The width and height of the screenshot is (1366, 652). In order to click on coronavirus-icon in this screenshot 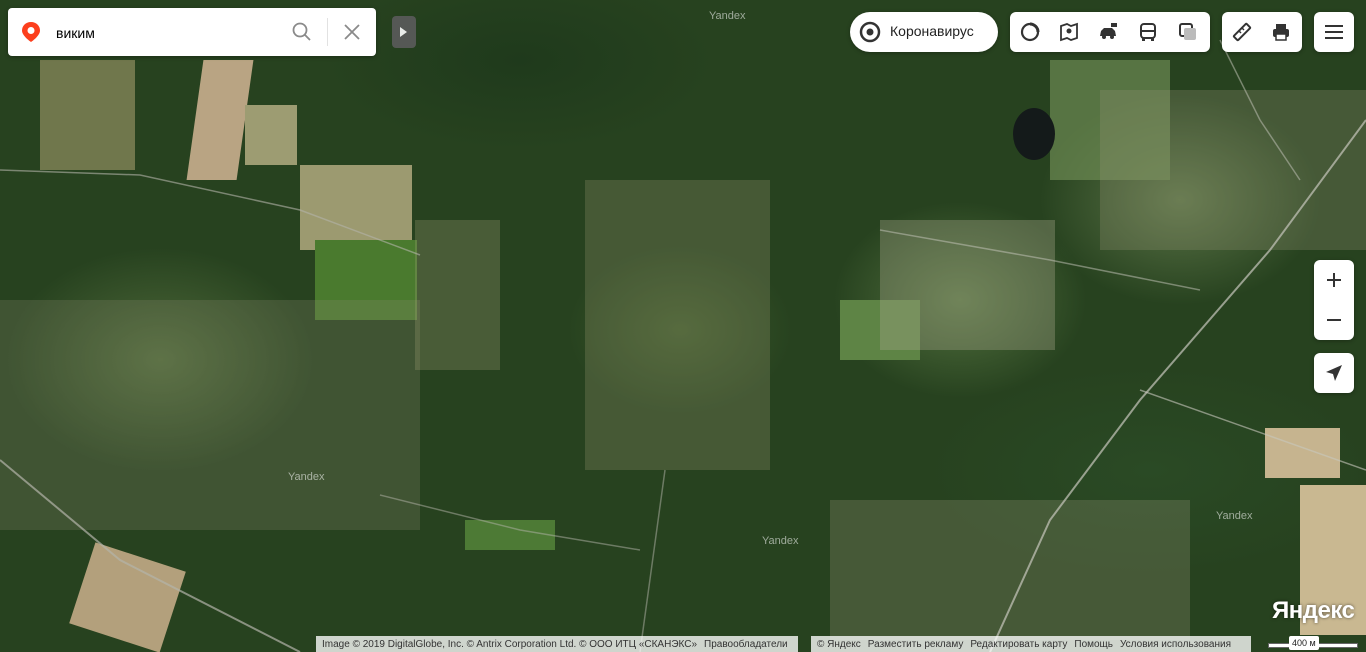, I will do `click(870, 32)`.